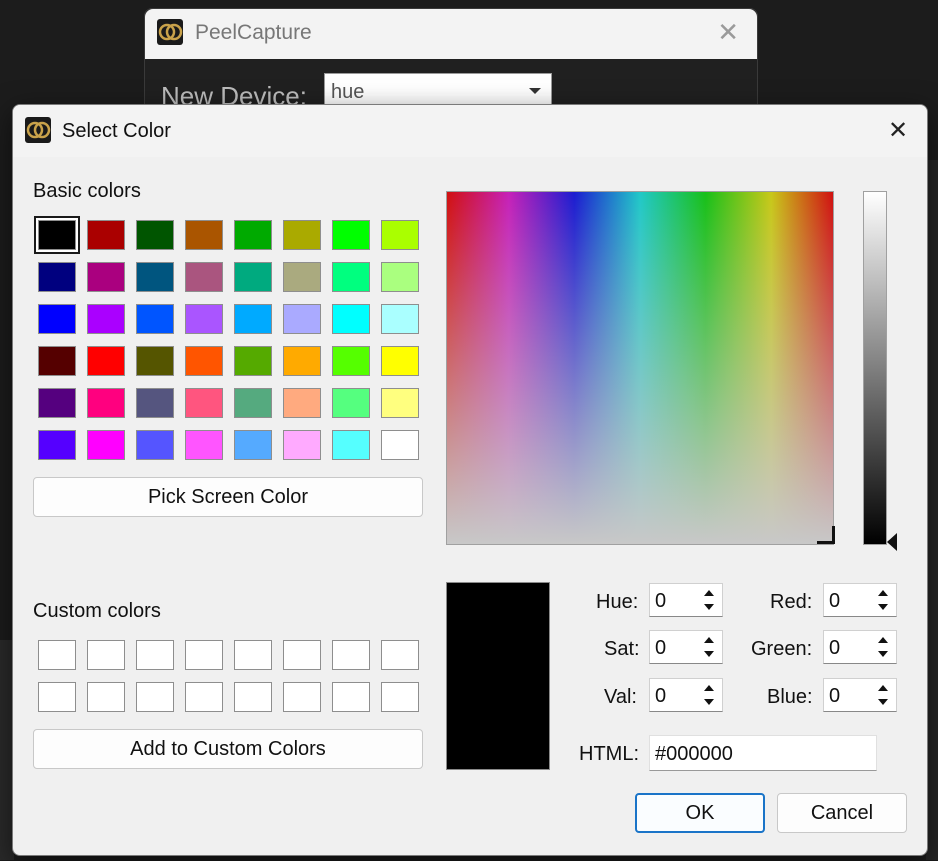  Describe the element at coordinates (661, 696) in the screenshot. I see `val-value: 0` at that location.